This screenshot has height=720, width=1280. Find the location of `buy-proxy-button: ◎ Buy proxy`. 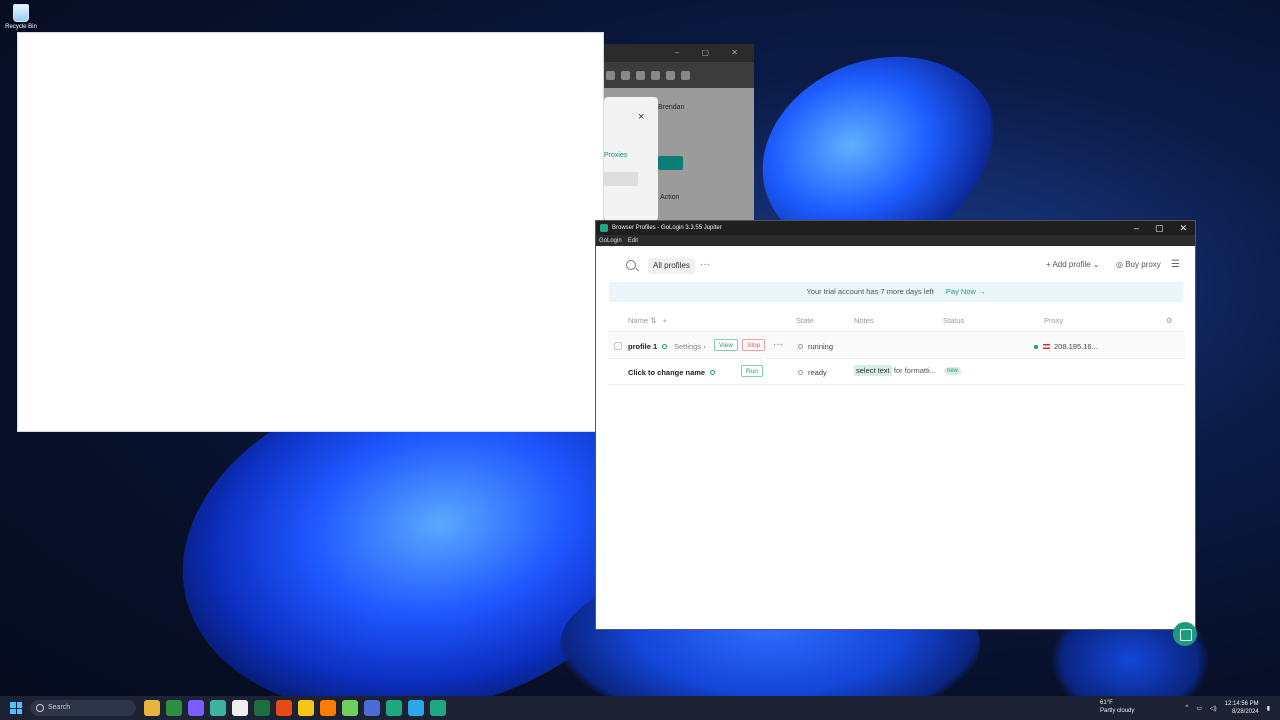

buy-proxy-button: ◎ Buy proxy is located at coordinates (1138, 264).